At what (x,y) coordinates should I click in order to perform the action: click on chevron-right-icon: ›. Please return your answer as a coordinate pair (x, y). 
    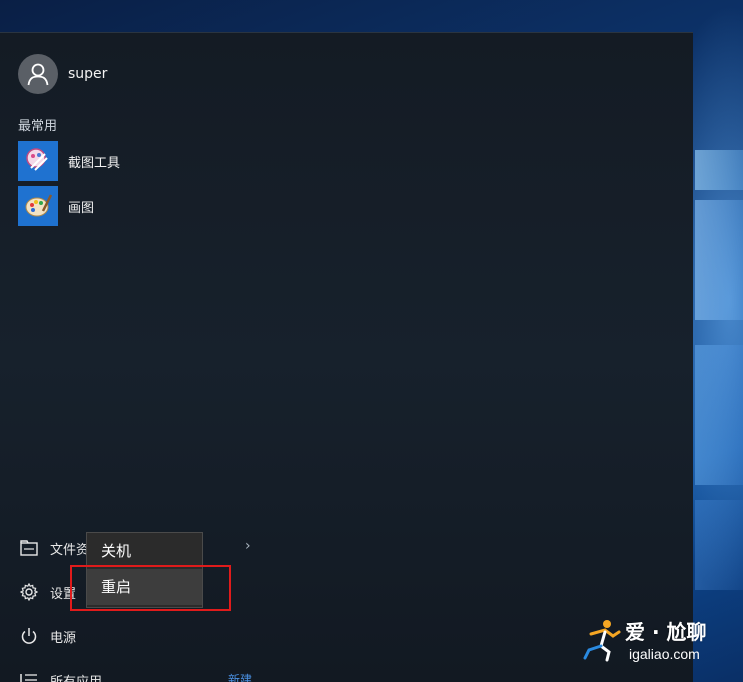
    Looking at the image, I should click on (248, 546).